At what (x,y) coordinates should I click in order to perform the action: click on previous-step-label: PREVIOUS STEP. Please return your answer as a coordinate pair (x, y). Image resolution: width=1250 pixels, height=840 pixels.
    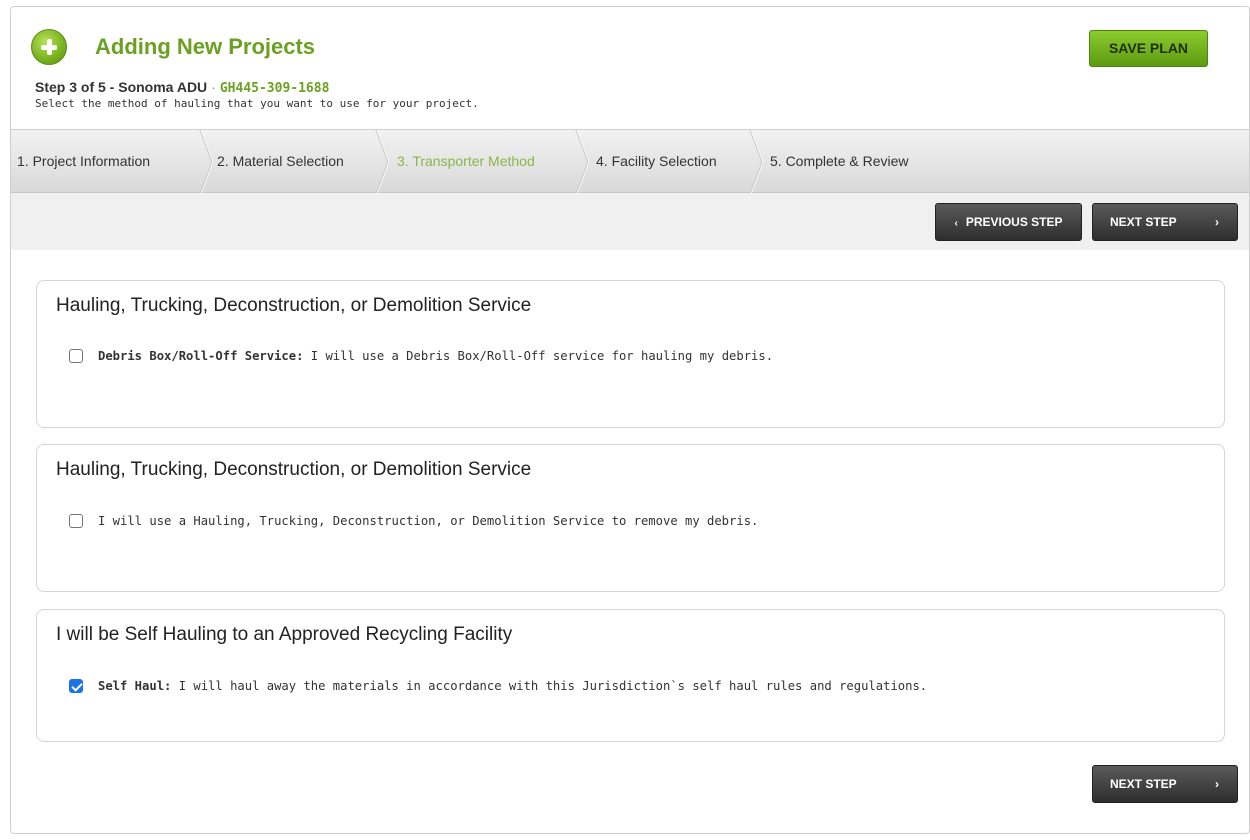
    Looking at the image, I should click on (1014, 222).